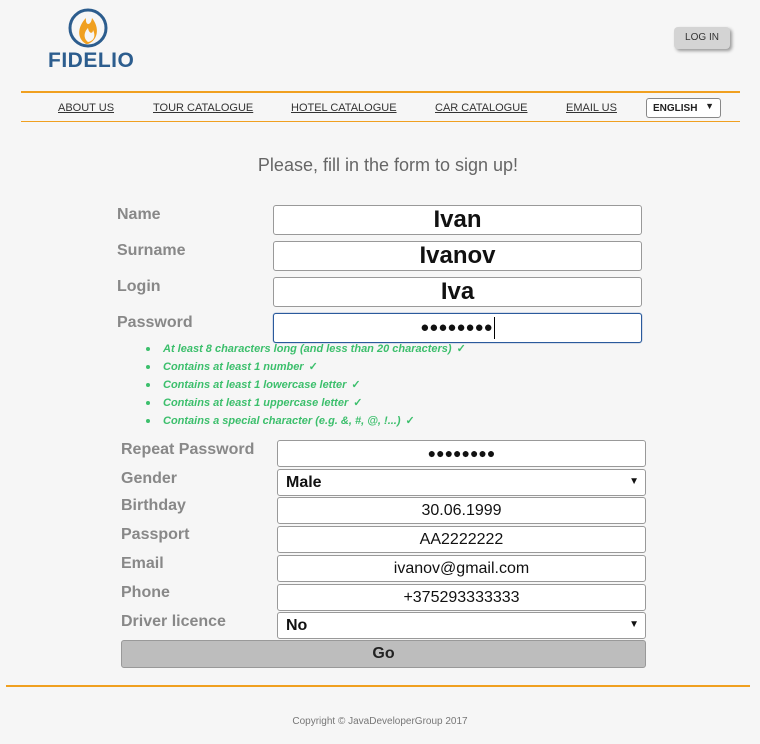 This screenshot has height=744, width=760. I want to click on name-label: Name, so click(139, 214).